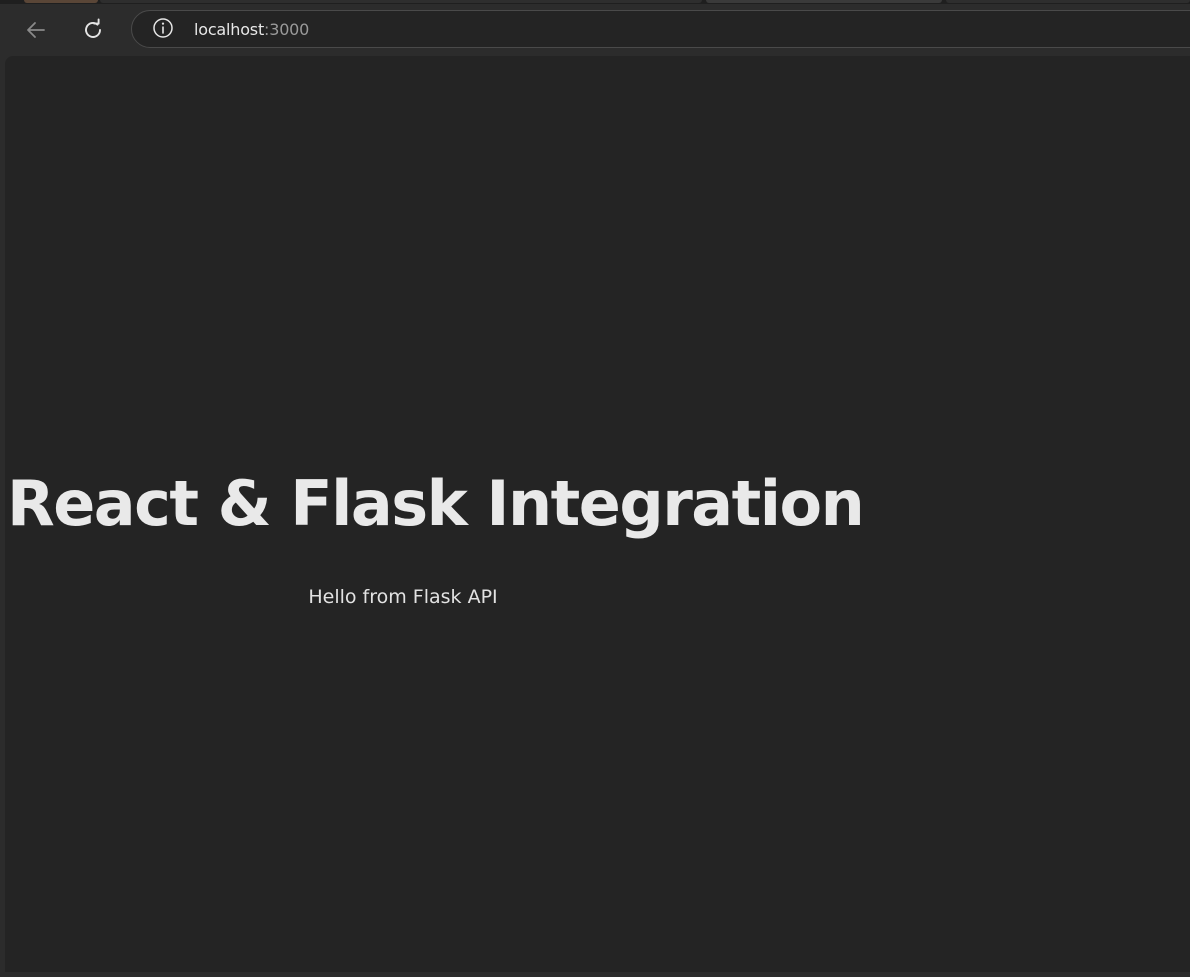 Image resolution: width=1190 pixels, height=977 pixels. What do you see at coordinates (229, 29) in the screenshot?
I see `url-host: localhost` at bounding box center [229, 29].